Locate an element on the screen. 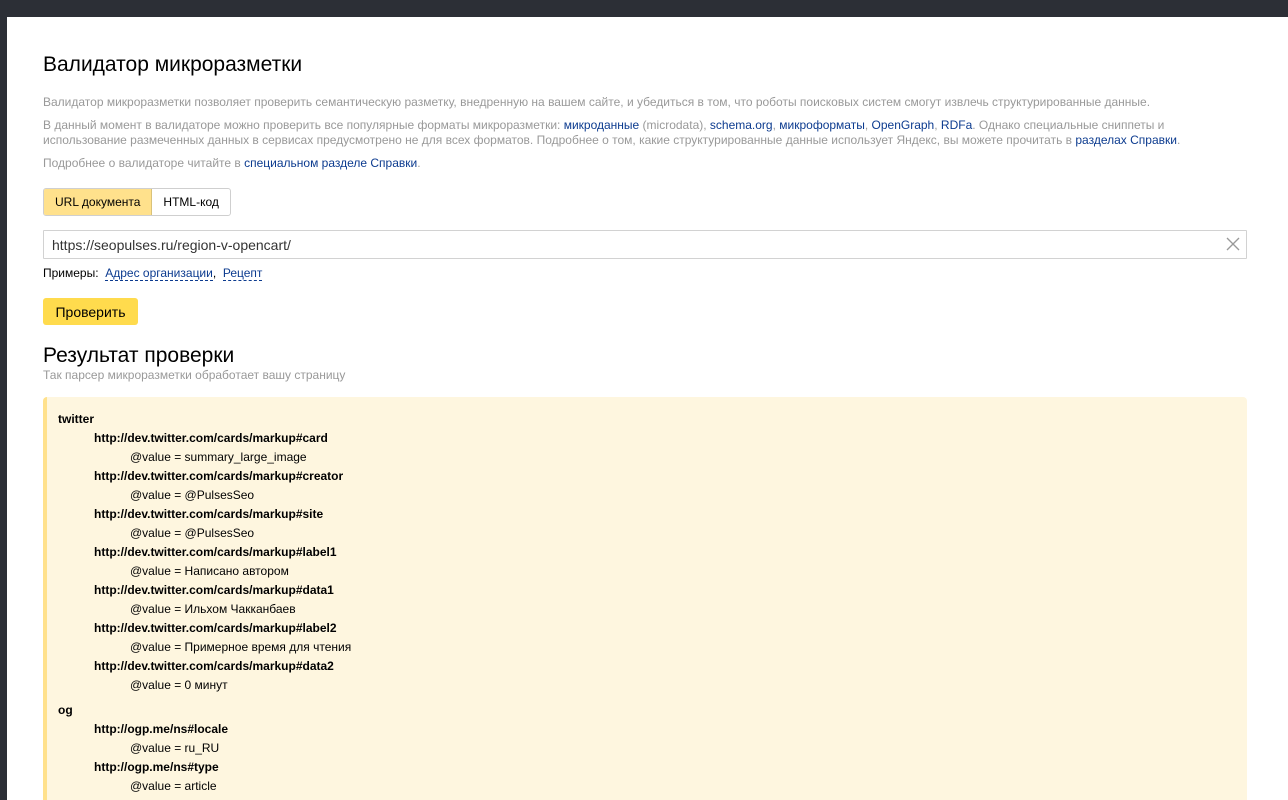  example-recipe: Рецепт is located at coordinates (242, 273).